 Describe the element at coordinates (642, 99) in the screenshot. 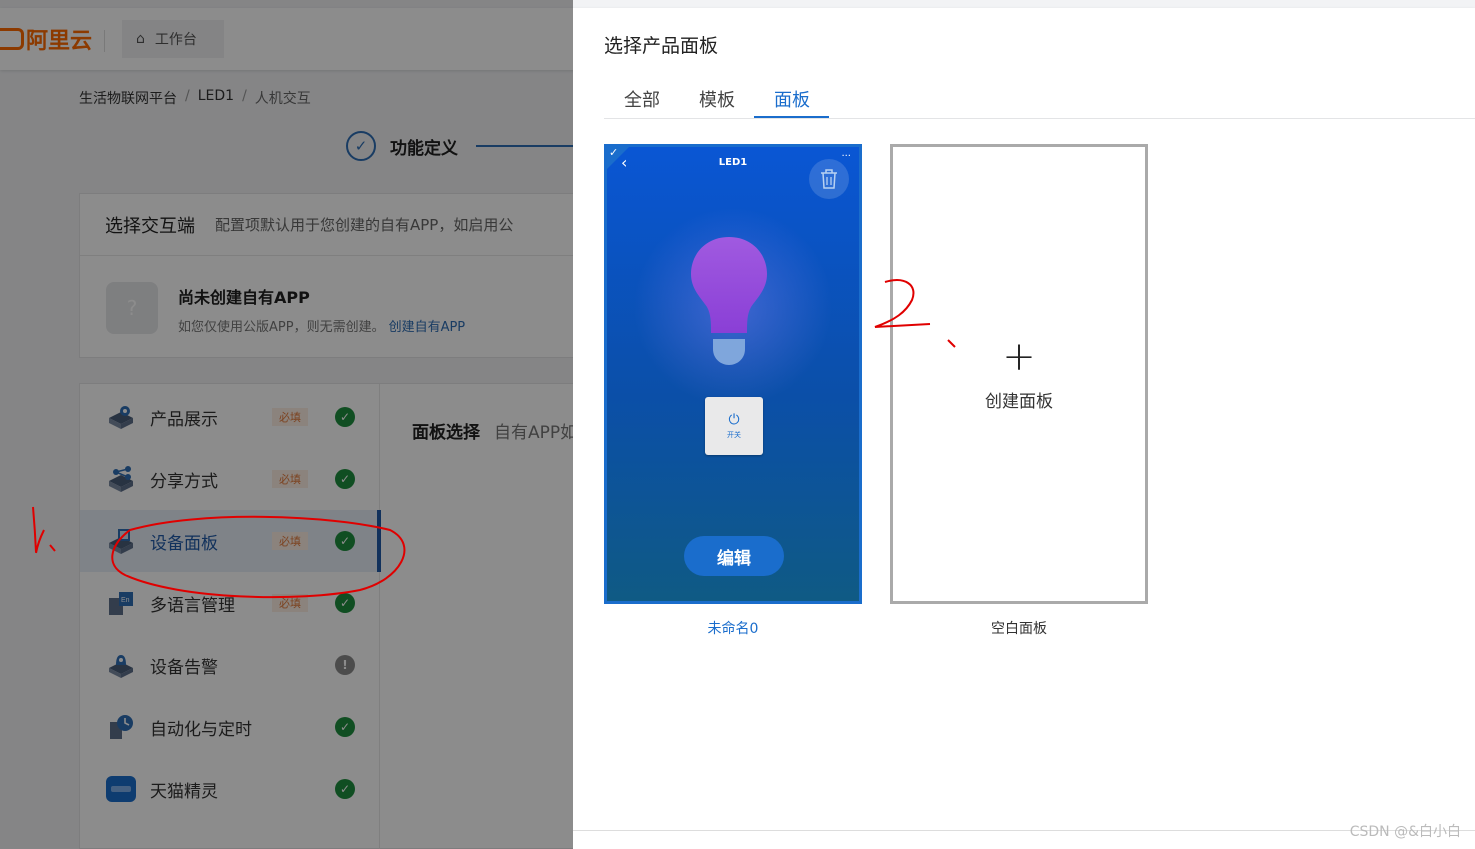

I see `tab-all: 全部` at that location.